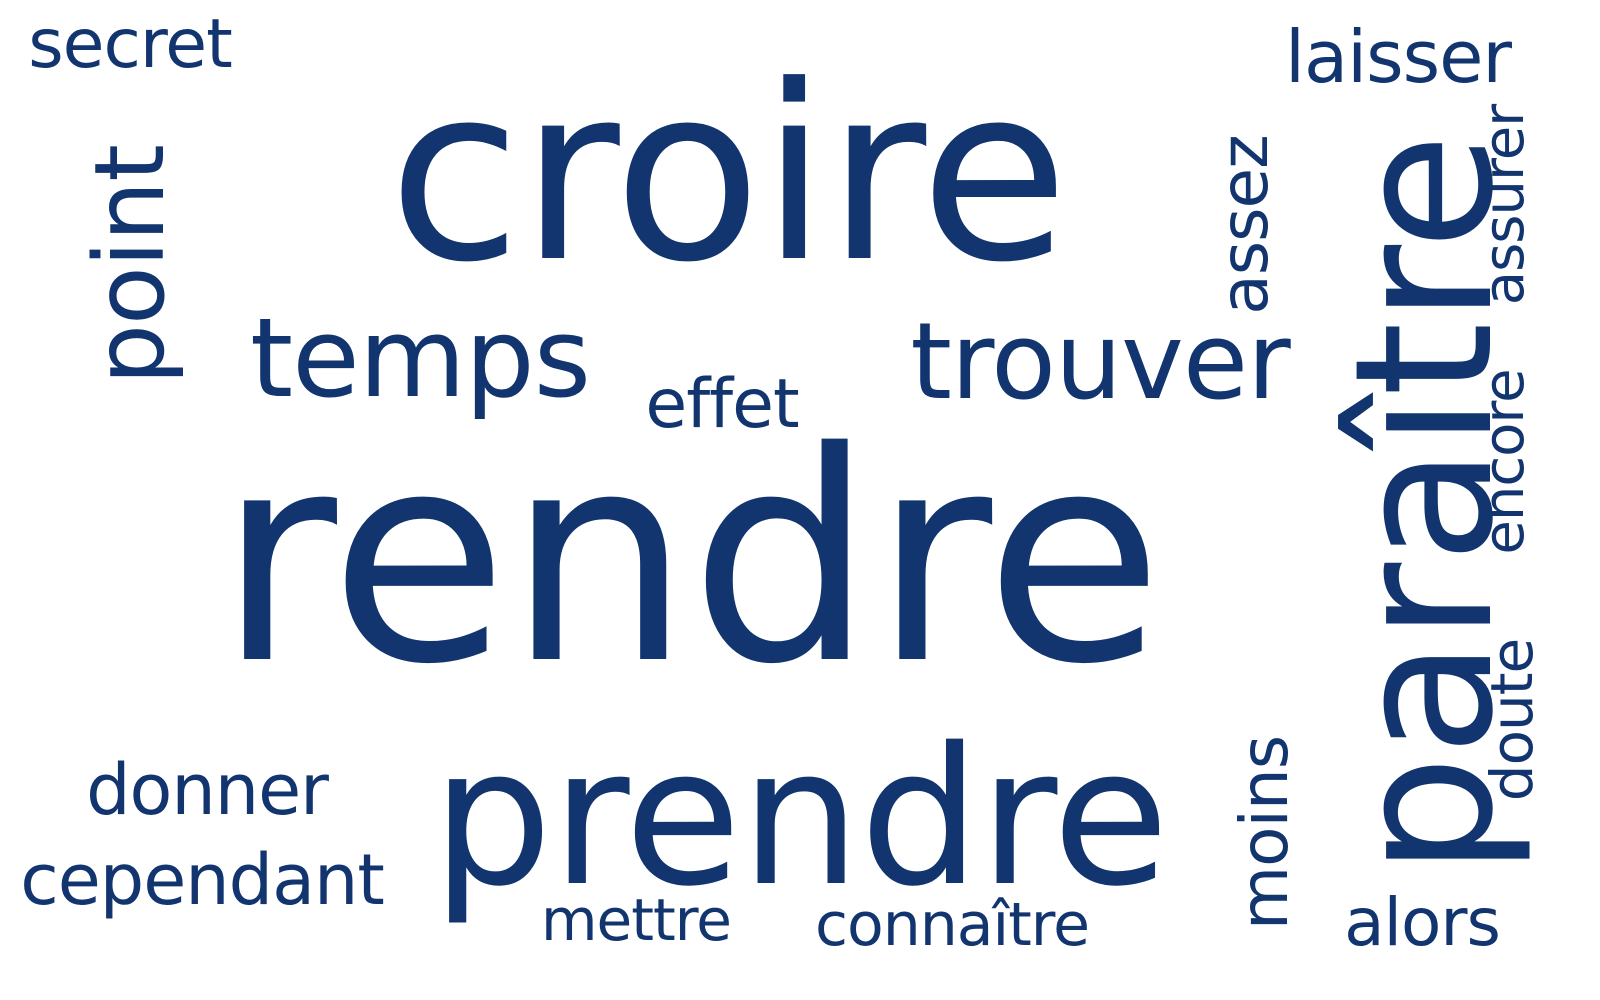 The width and height of the screenshot is (1600, 1000). I want to click on word-mettre: mettre, so click(636, 920).